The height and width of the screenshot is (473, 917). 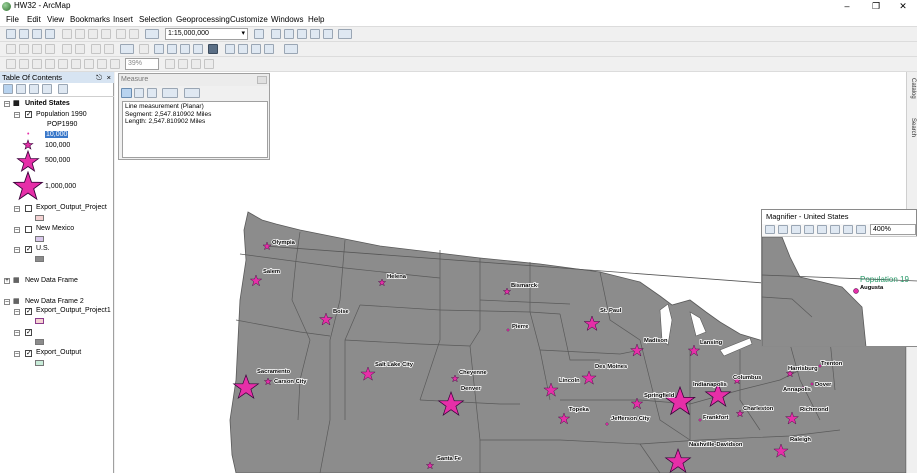 I want to click on expand-icon: +, so click(x=7, y=281).